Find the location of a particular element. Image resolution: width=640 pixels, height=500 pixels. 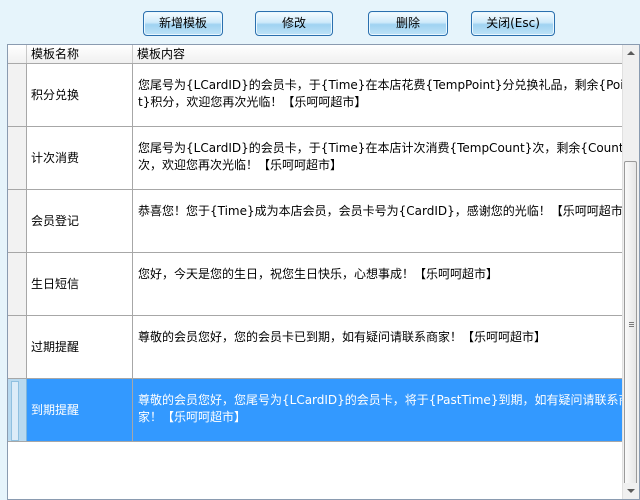

vertical-scrollbar is located at coordinates (630, 272).